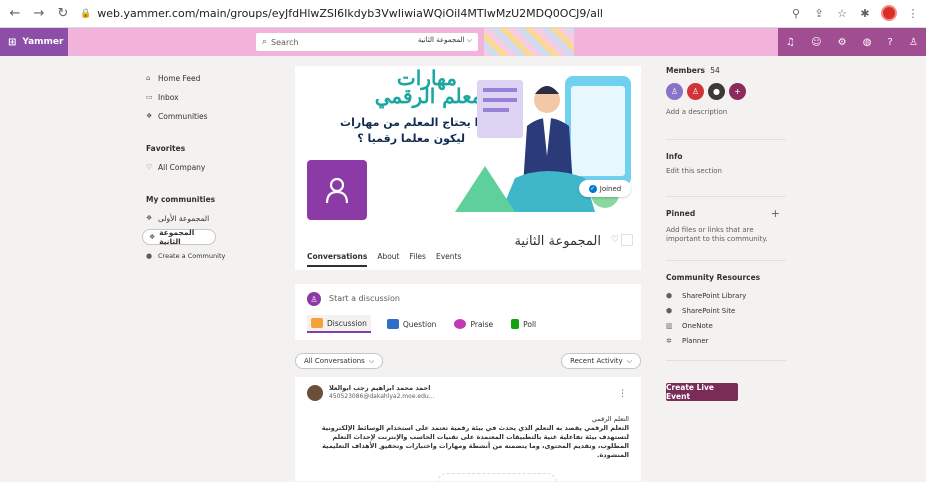 Image resolution: width=926 pixels, height=482 pixels. I want to click on member-avatar: ●, so click(716, 91).